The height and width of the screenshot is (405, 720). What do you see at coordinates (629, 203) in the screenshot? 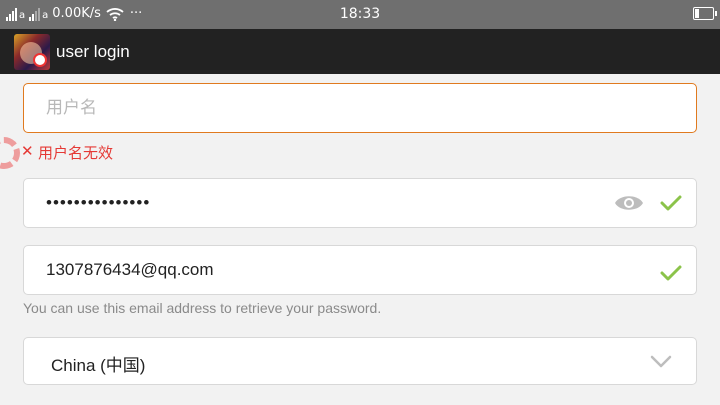
I see `eye-icon` at bounding box center [629, 203].